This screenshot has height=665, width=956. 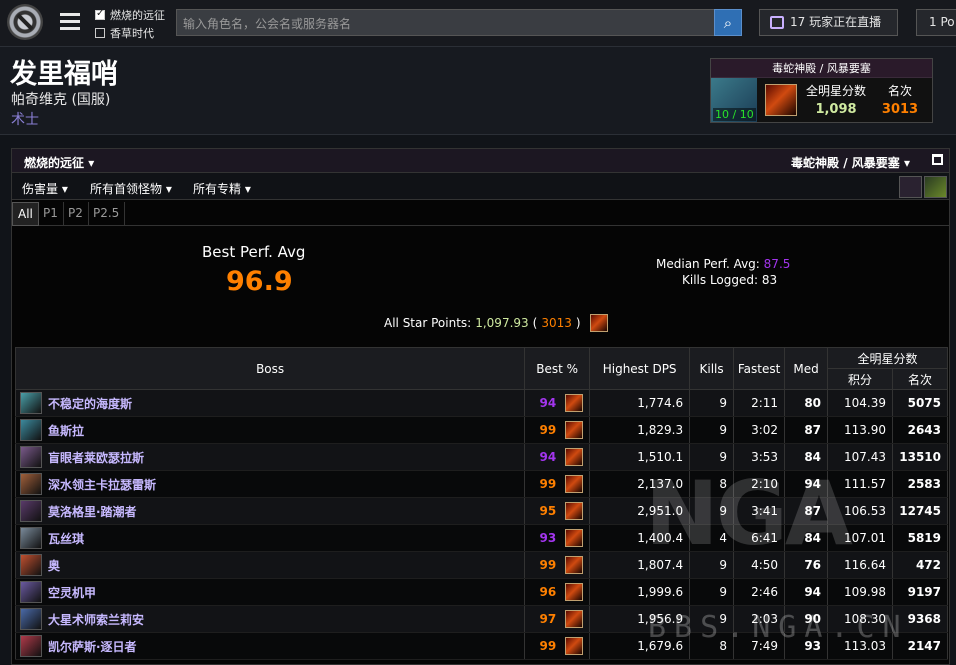 What do you see at coordinates (937, 159) in the screenshot?
I see `maximize-icon` at bounding box center [937, 159].